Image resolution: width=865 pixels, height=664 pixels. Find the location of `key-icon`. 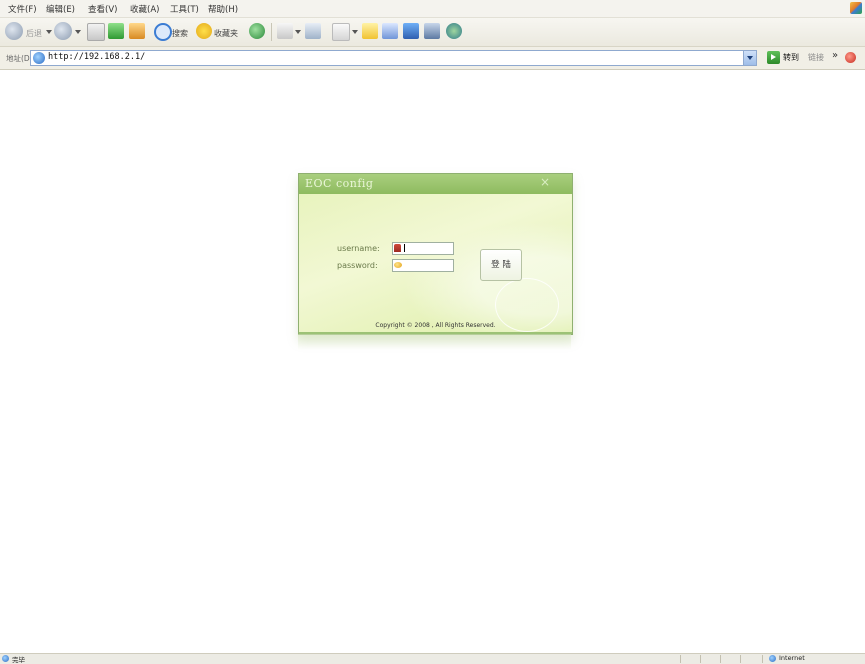

key-icon is located at coordinates (398, 265).